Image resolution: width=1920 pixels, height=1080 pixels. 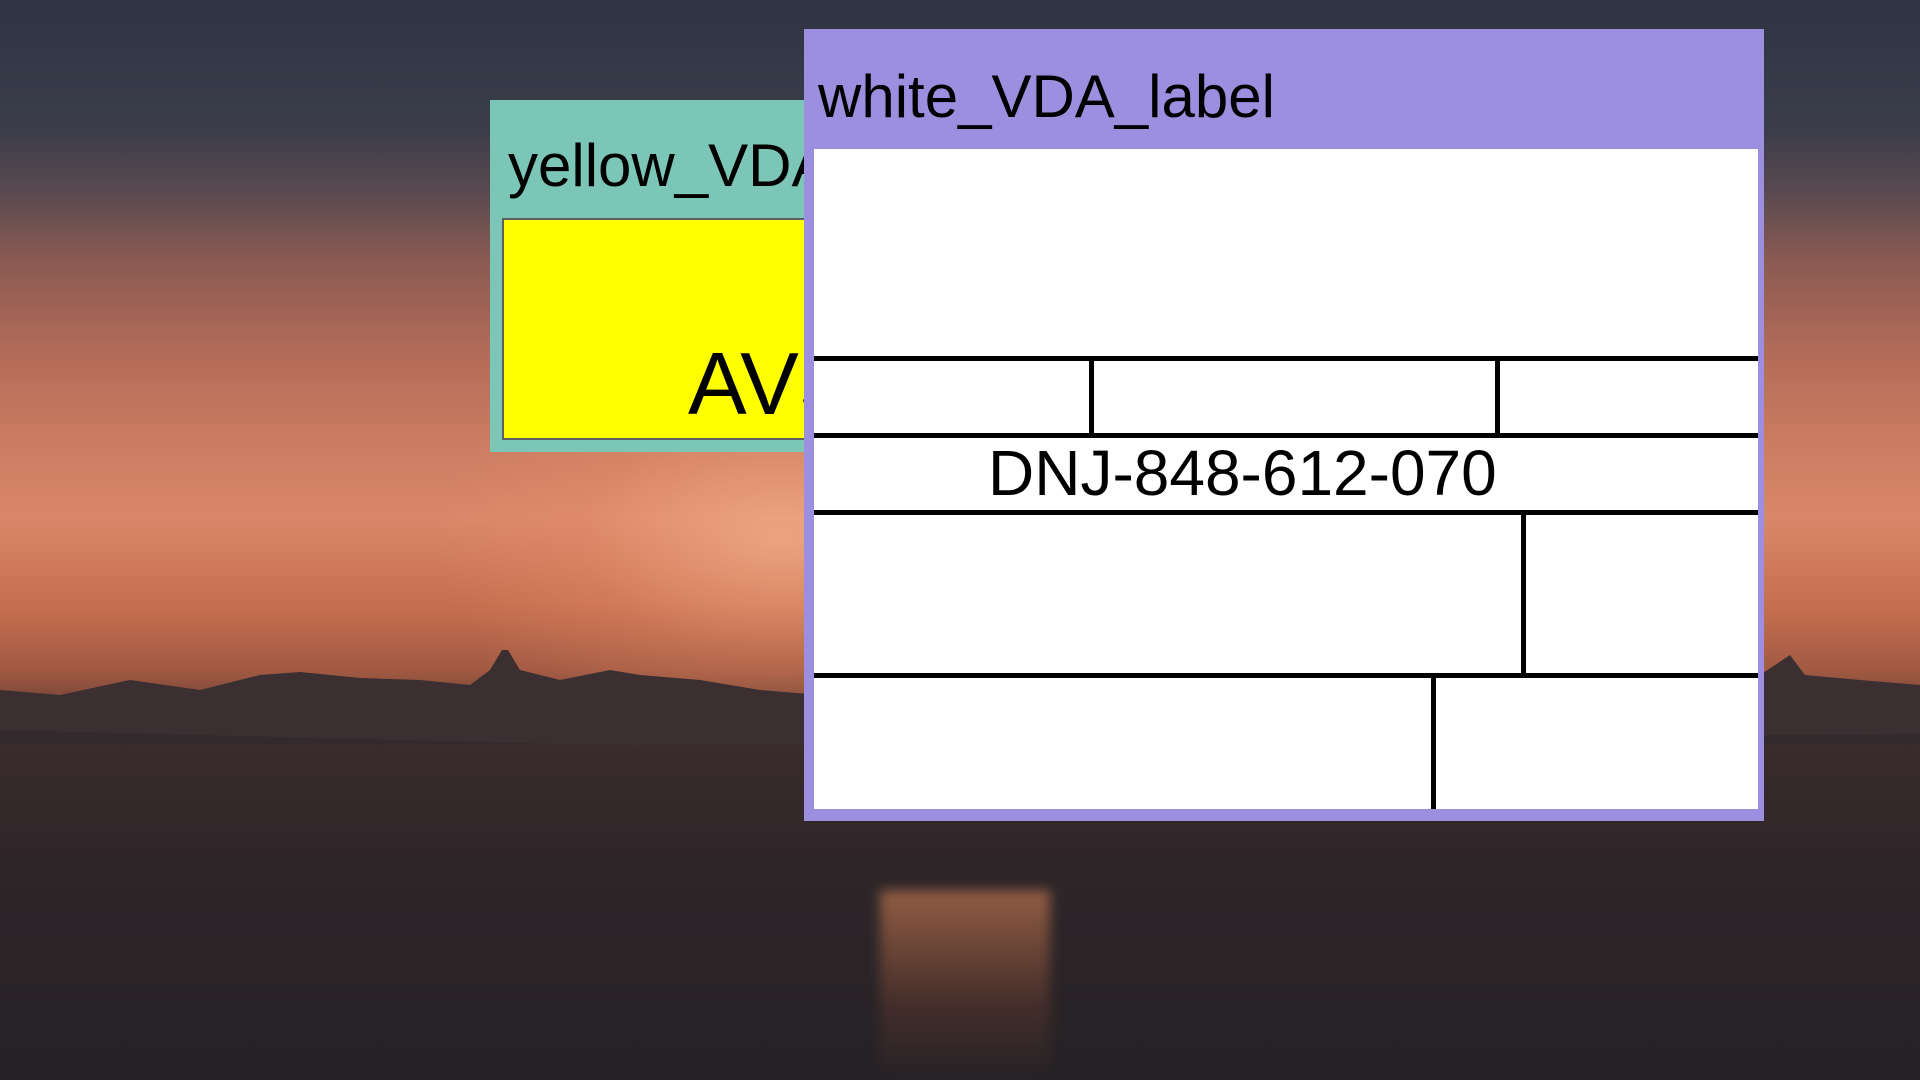 I want to click on sun-reflection, so click(x=965, y=985).